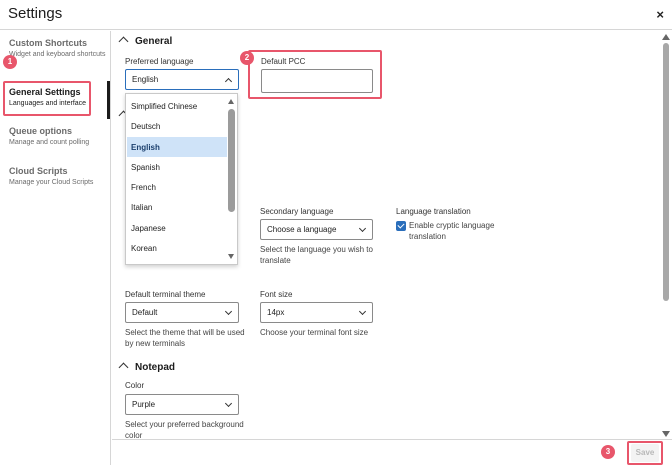 This screenshot has height=465, width=672. Describe the element at coordinates (155, 367) in the screenshot. I see `section-title: Notepad` at that location.